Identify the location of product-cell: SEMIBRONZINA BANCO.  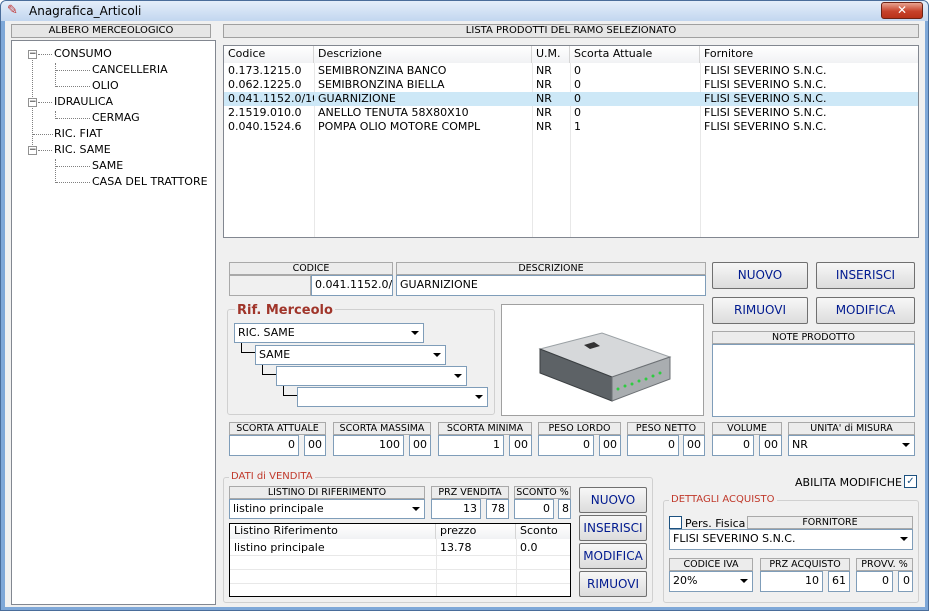
(382, 70).